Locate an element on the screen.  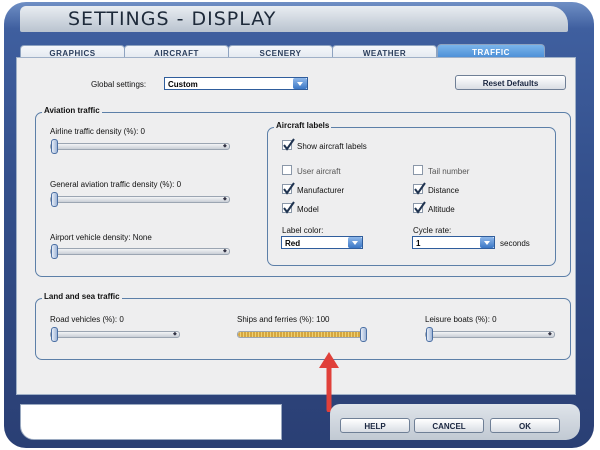
user-aircraft-label: User aircraft is located at coordinates (319, 171).